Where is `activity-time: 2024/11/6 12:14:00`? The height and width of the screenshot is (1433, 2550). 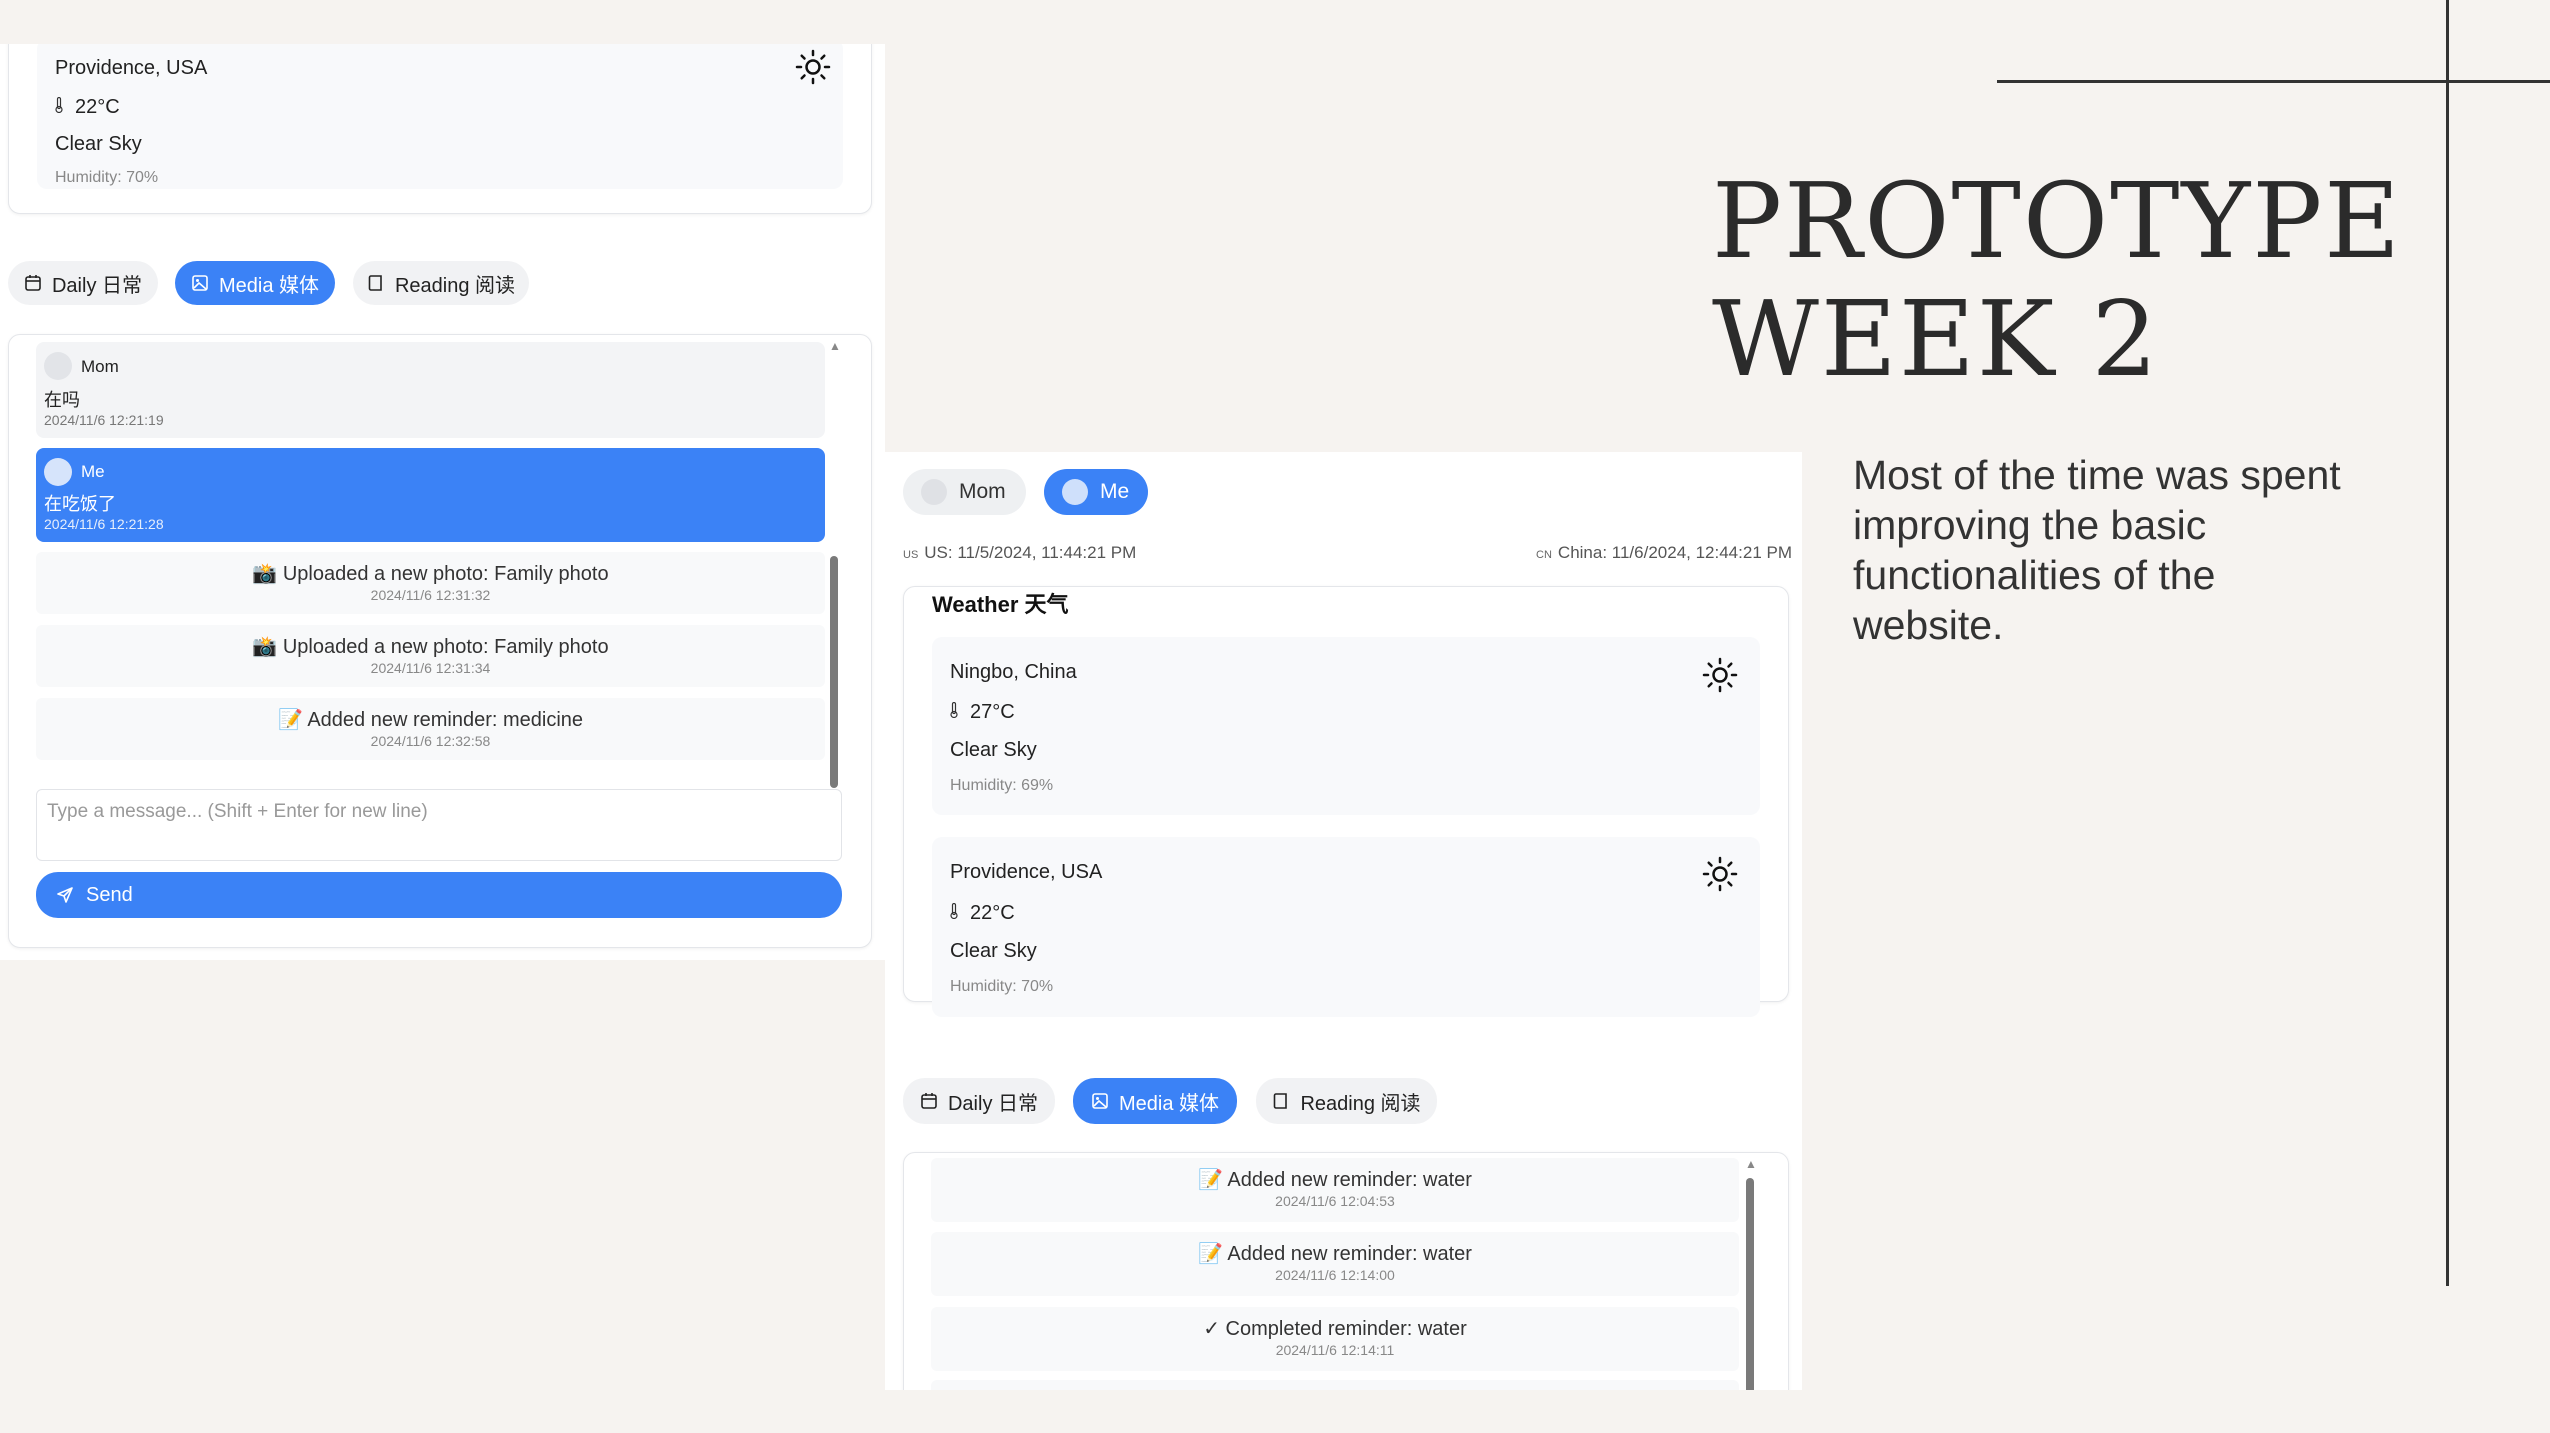 activity-time: 2024/11/6 12:14:00 is located at coordinates (1335, 1275).